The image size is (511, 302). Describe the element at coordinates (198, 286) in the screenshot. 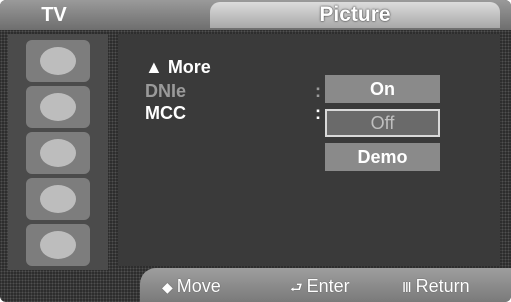

I see `move-label: Move` at that location.